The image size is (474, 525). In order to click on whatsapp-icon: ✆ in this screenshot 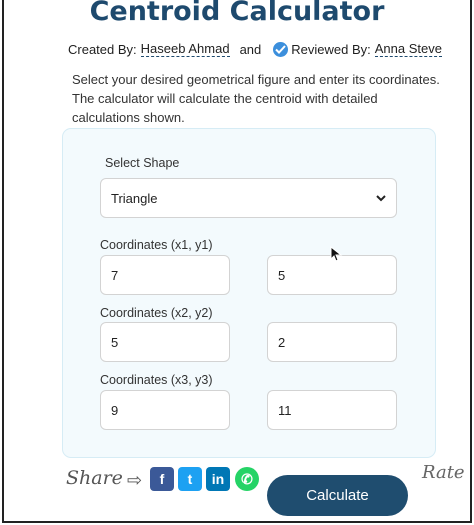, I will do `click(247, 479)`.